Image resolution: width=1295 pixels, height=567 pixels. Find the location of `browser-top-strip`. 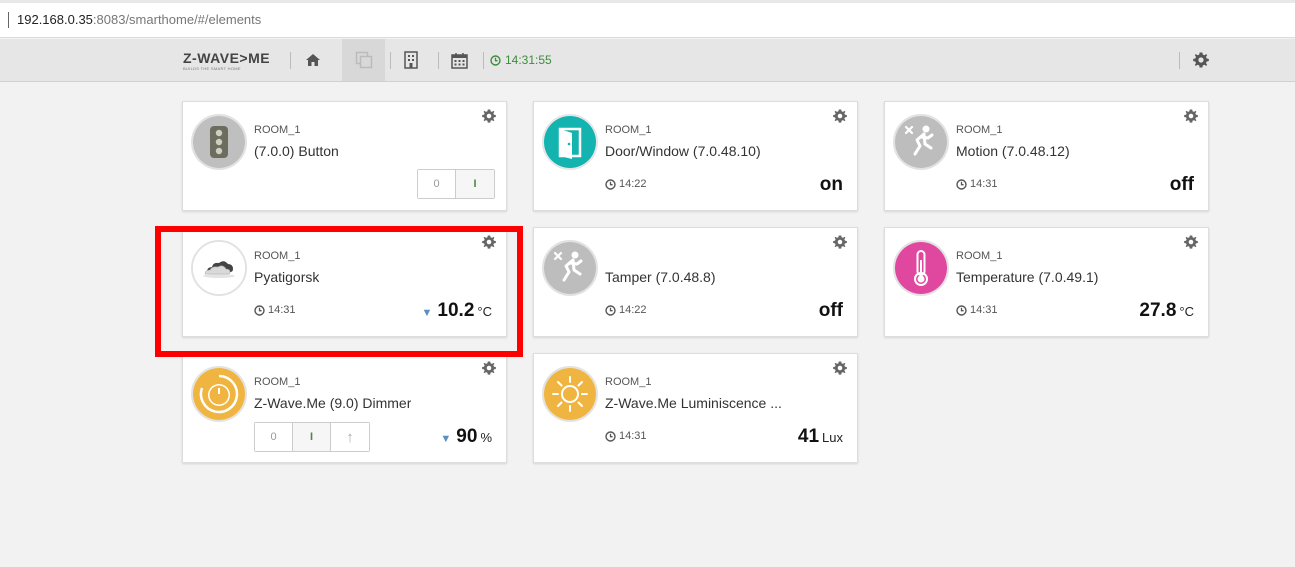

browser-top-strip is located at coordinates (647, 1).